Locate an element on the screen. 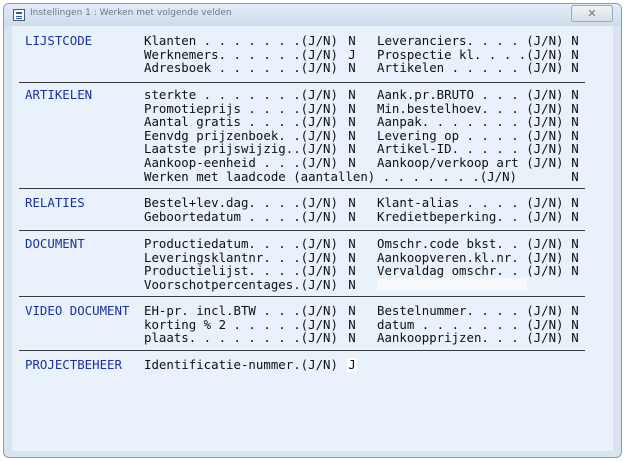 The height and width of the screenshot is (461, 625). field-label: Aanpak. . . . . . . (J/N) is located at coordinates (470, 121).